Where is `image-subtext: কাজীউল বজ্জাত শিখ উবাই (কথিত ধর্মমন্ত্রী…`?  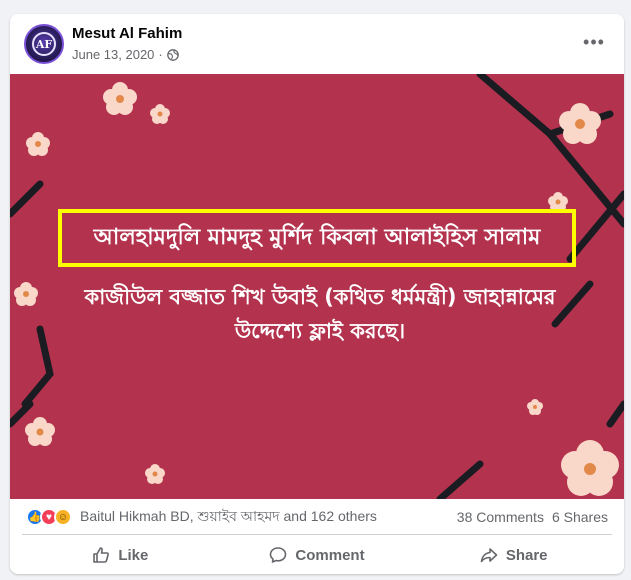 image-subtext: কাজীউল বজ্জাত শিখ উবাই (কথিত ধর্মমন্ত্রী… is located at coordinates (320, 314).